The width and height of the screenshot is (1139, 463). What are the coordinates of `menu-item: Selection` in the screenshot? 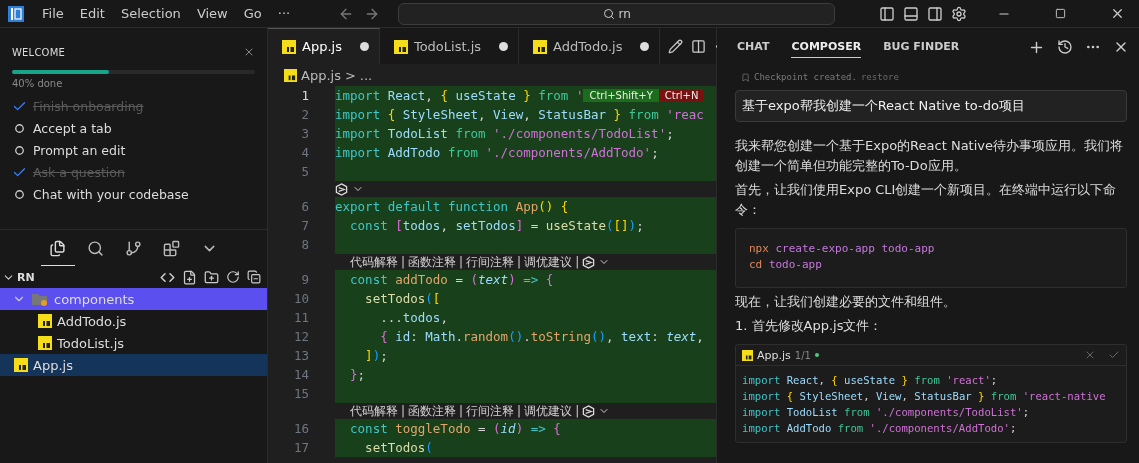 It's located at (150, 13).